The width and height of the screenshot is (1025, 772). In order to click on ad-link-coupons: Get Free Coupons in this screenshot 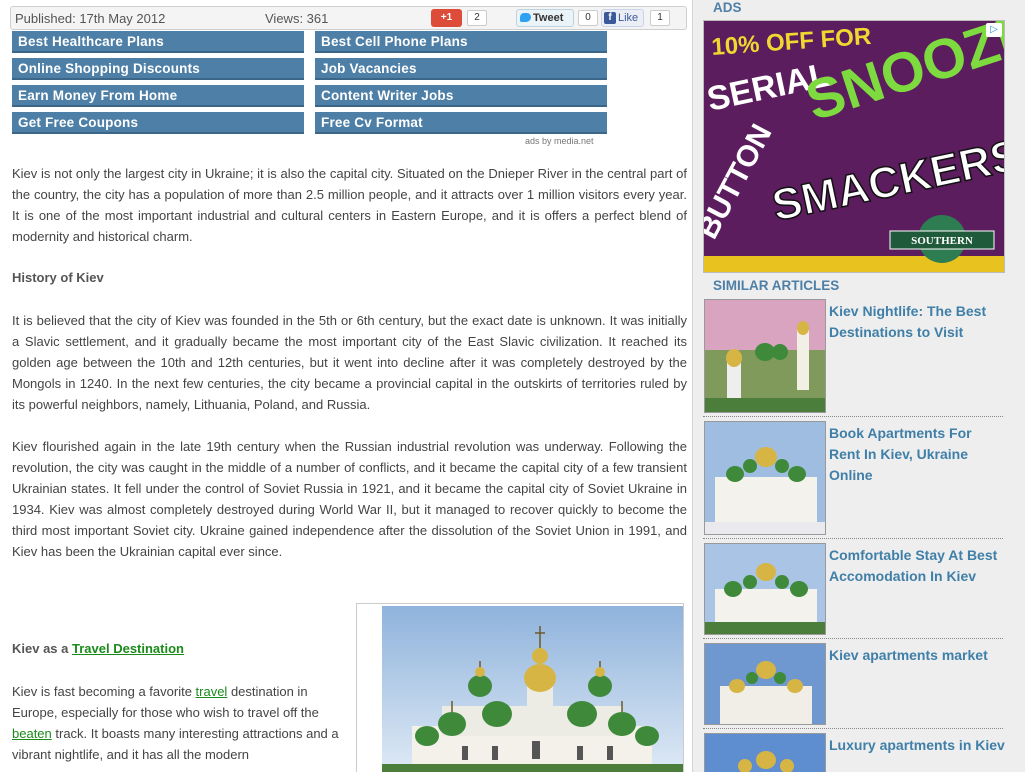, I will do `click(158, 123)`.